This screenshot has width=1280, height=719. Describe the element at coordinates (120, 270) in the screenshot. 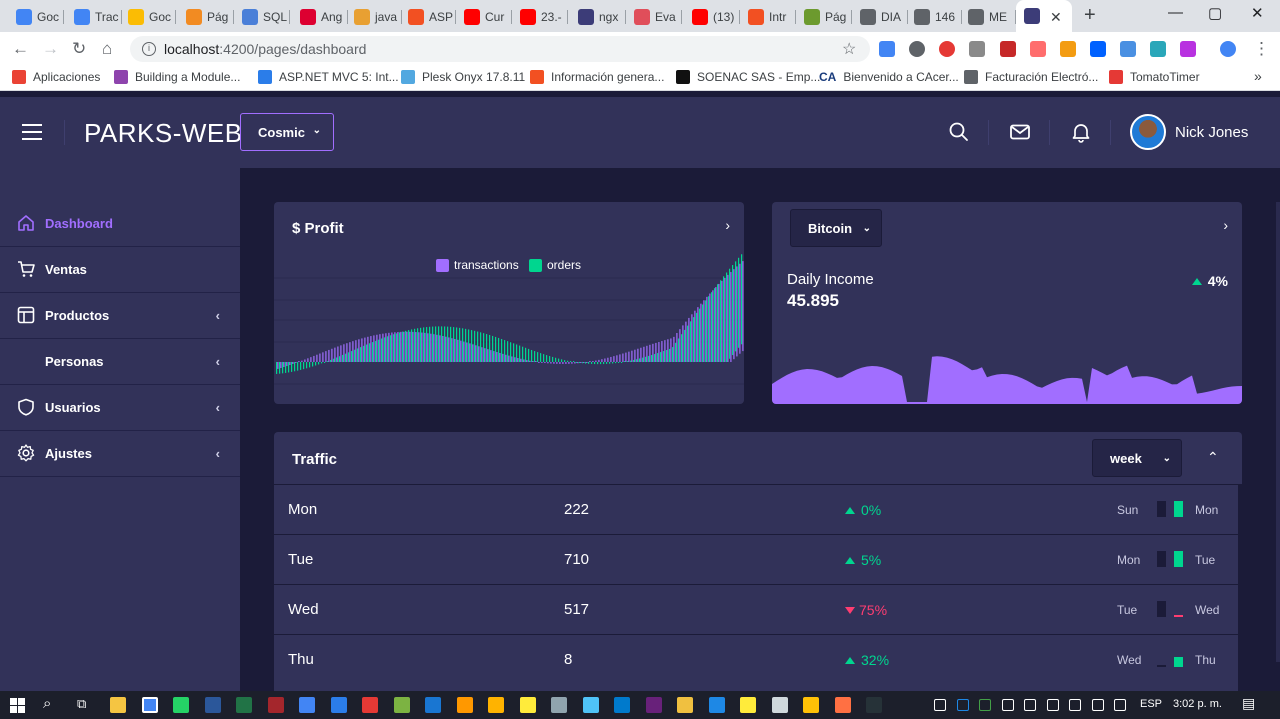

I see `sidebar-item-ventas: Ventas` at that location.